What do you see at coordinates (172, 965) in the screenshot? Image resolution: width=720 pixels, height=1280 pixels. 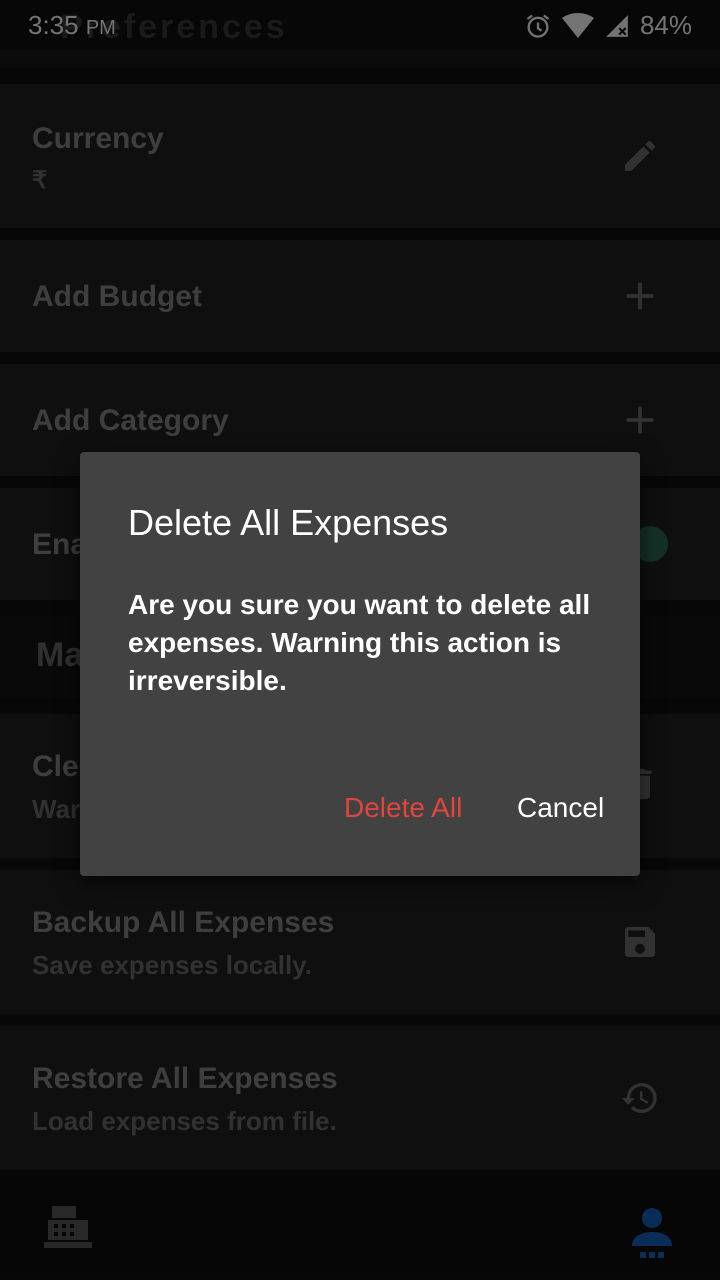 I see `backup-subtitle: Save expenses locally.` at bounding box center [172, 965].